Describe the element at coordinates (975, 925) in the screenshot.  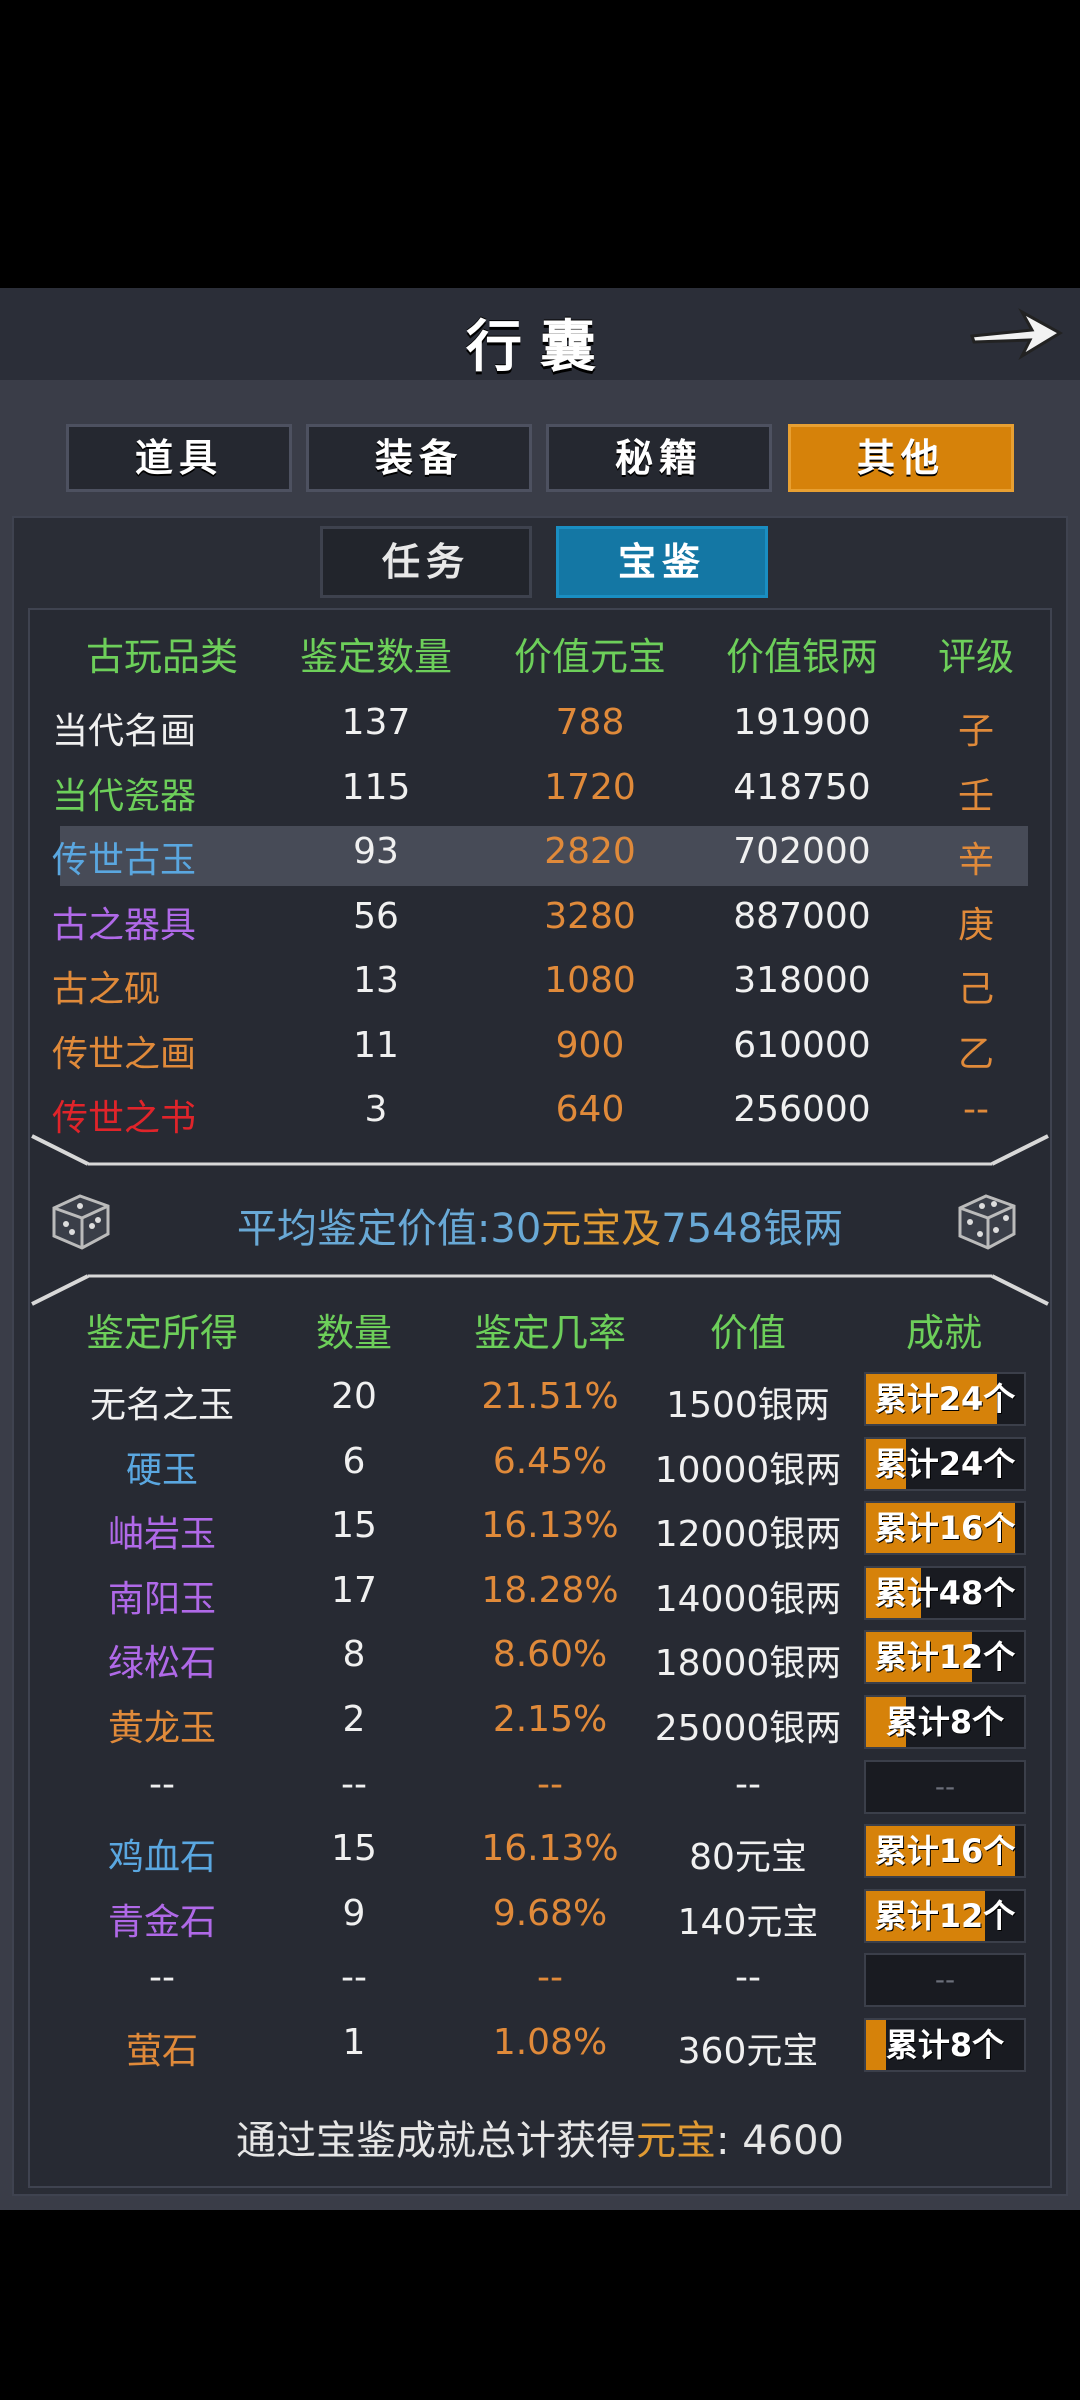
I see `antique-grade: 庚` at that location.